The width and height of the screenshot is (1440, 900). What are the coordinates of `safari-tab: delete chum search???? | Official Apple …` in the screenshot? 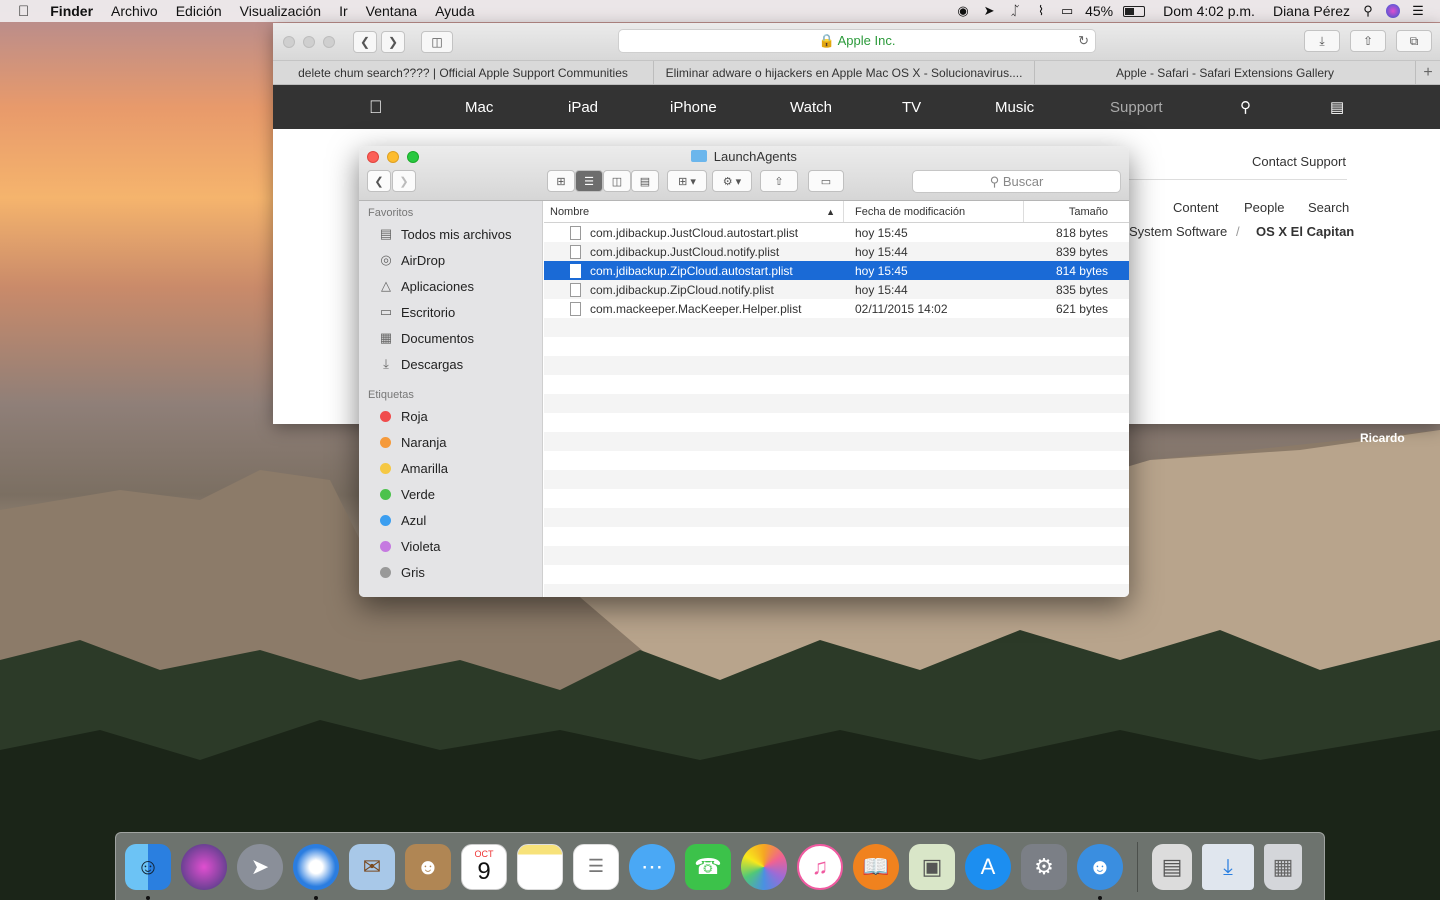 It's located at (463, 72).